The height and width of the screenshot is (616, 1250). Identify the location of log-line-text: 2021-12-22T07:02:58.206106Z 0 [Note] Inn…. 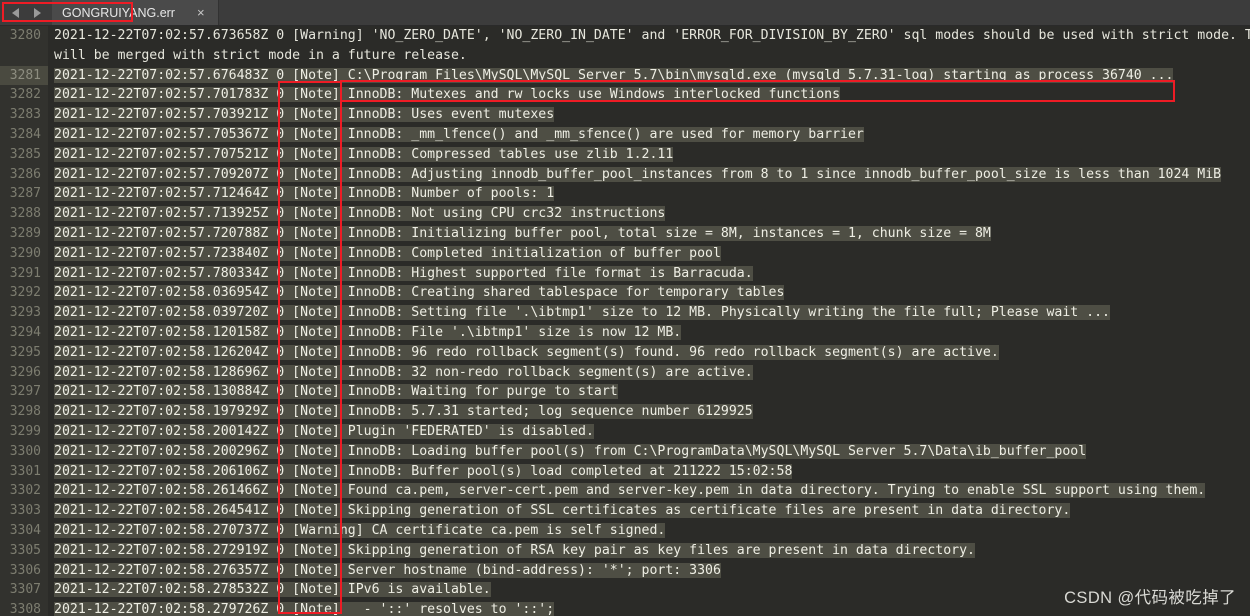
(423, 471).